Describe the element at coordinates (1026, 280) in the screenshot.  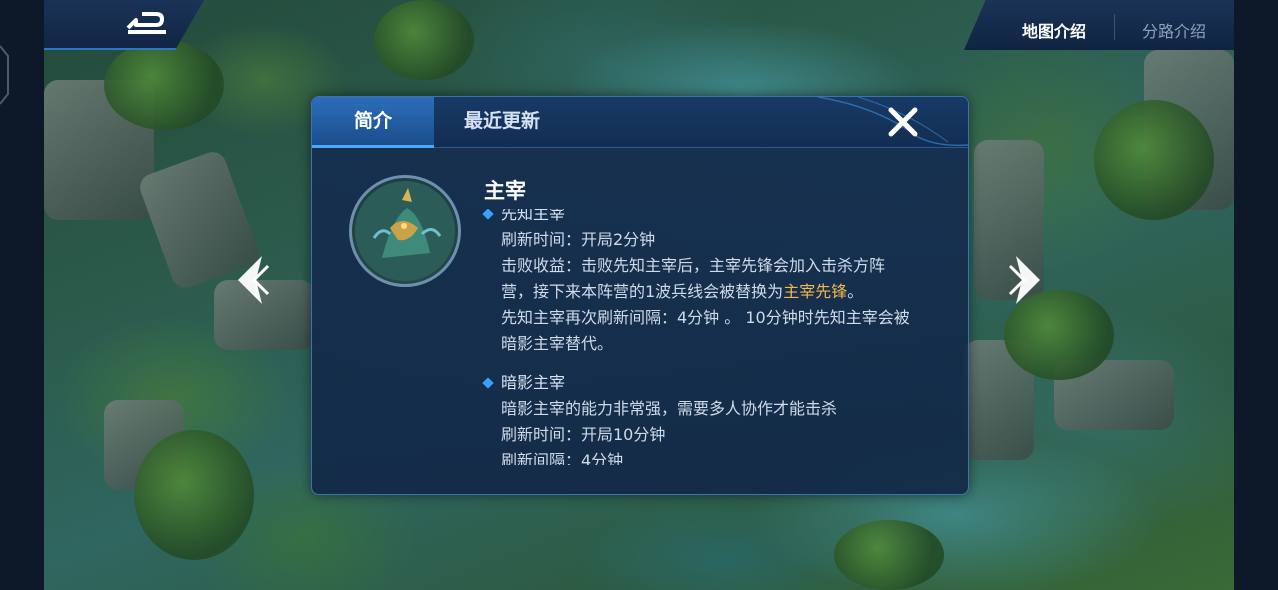
I see `chevron-right-icon` at that location.